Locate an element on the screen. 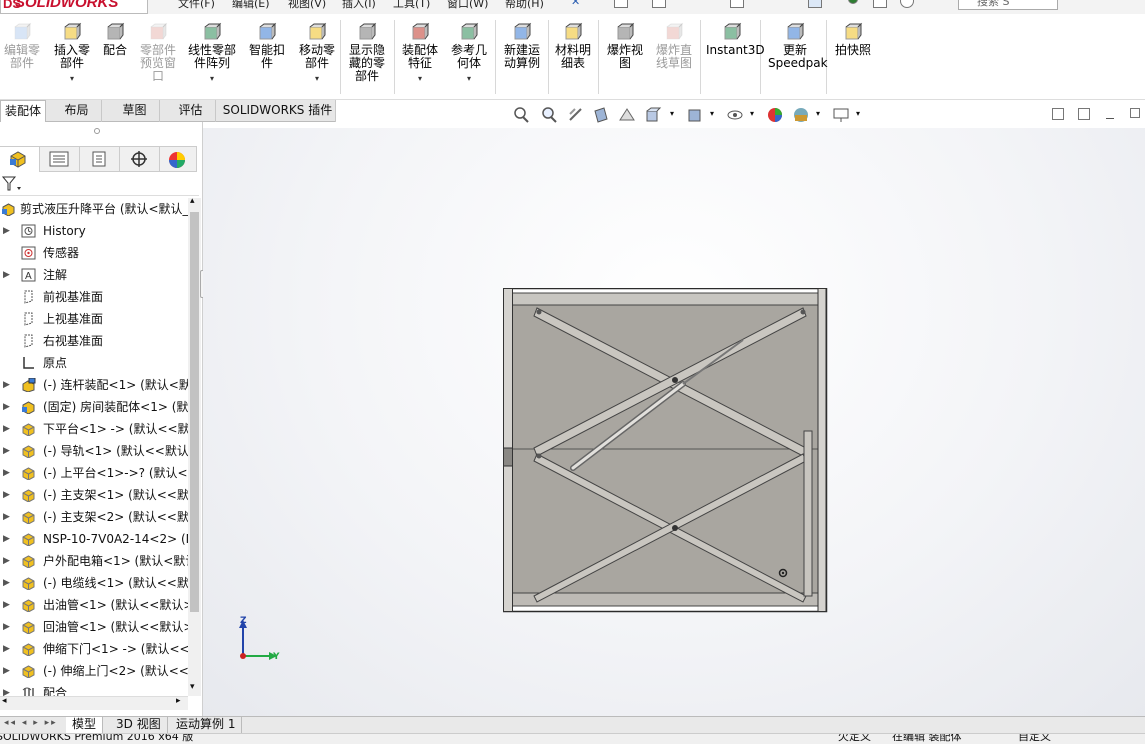  scroll-down-icon: ▾ is located at coordinates (192, 687).